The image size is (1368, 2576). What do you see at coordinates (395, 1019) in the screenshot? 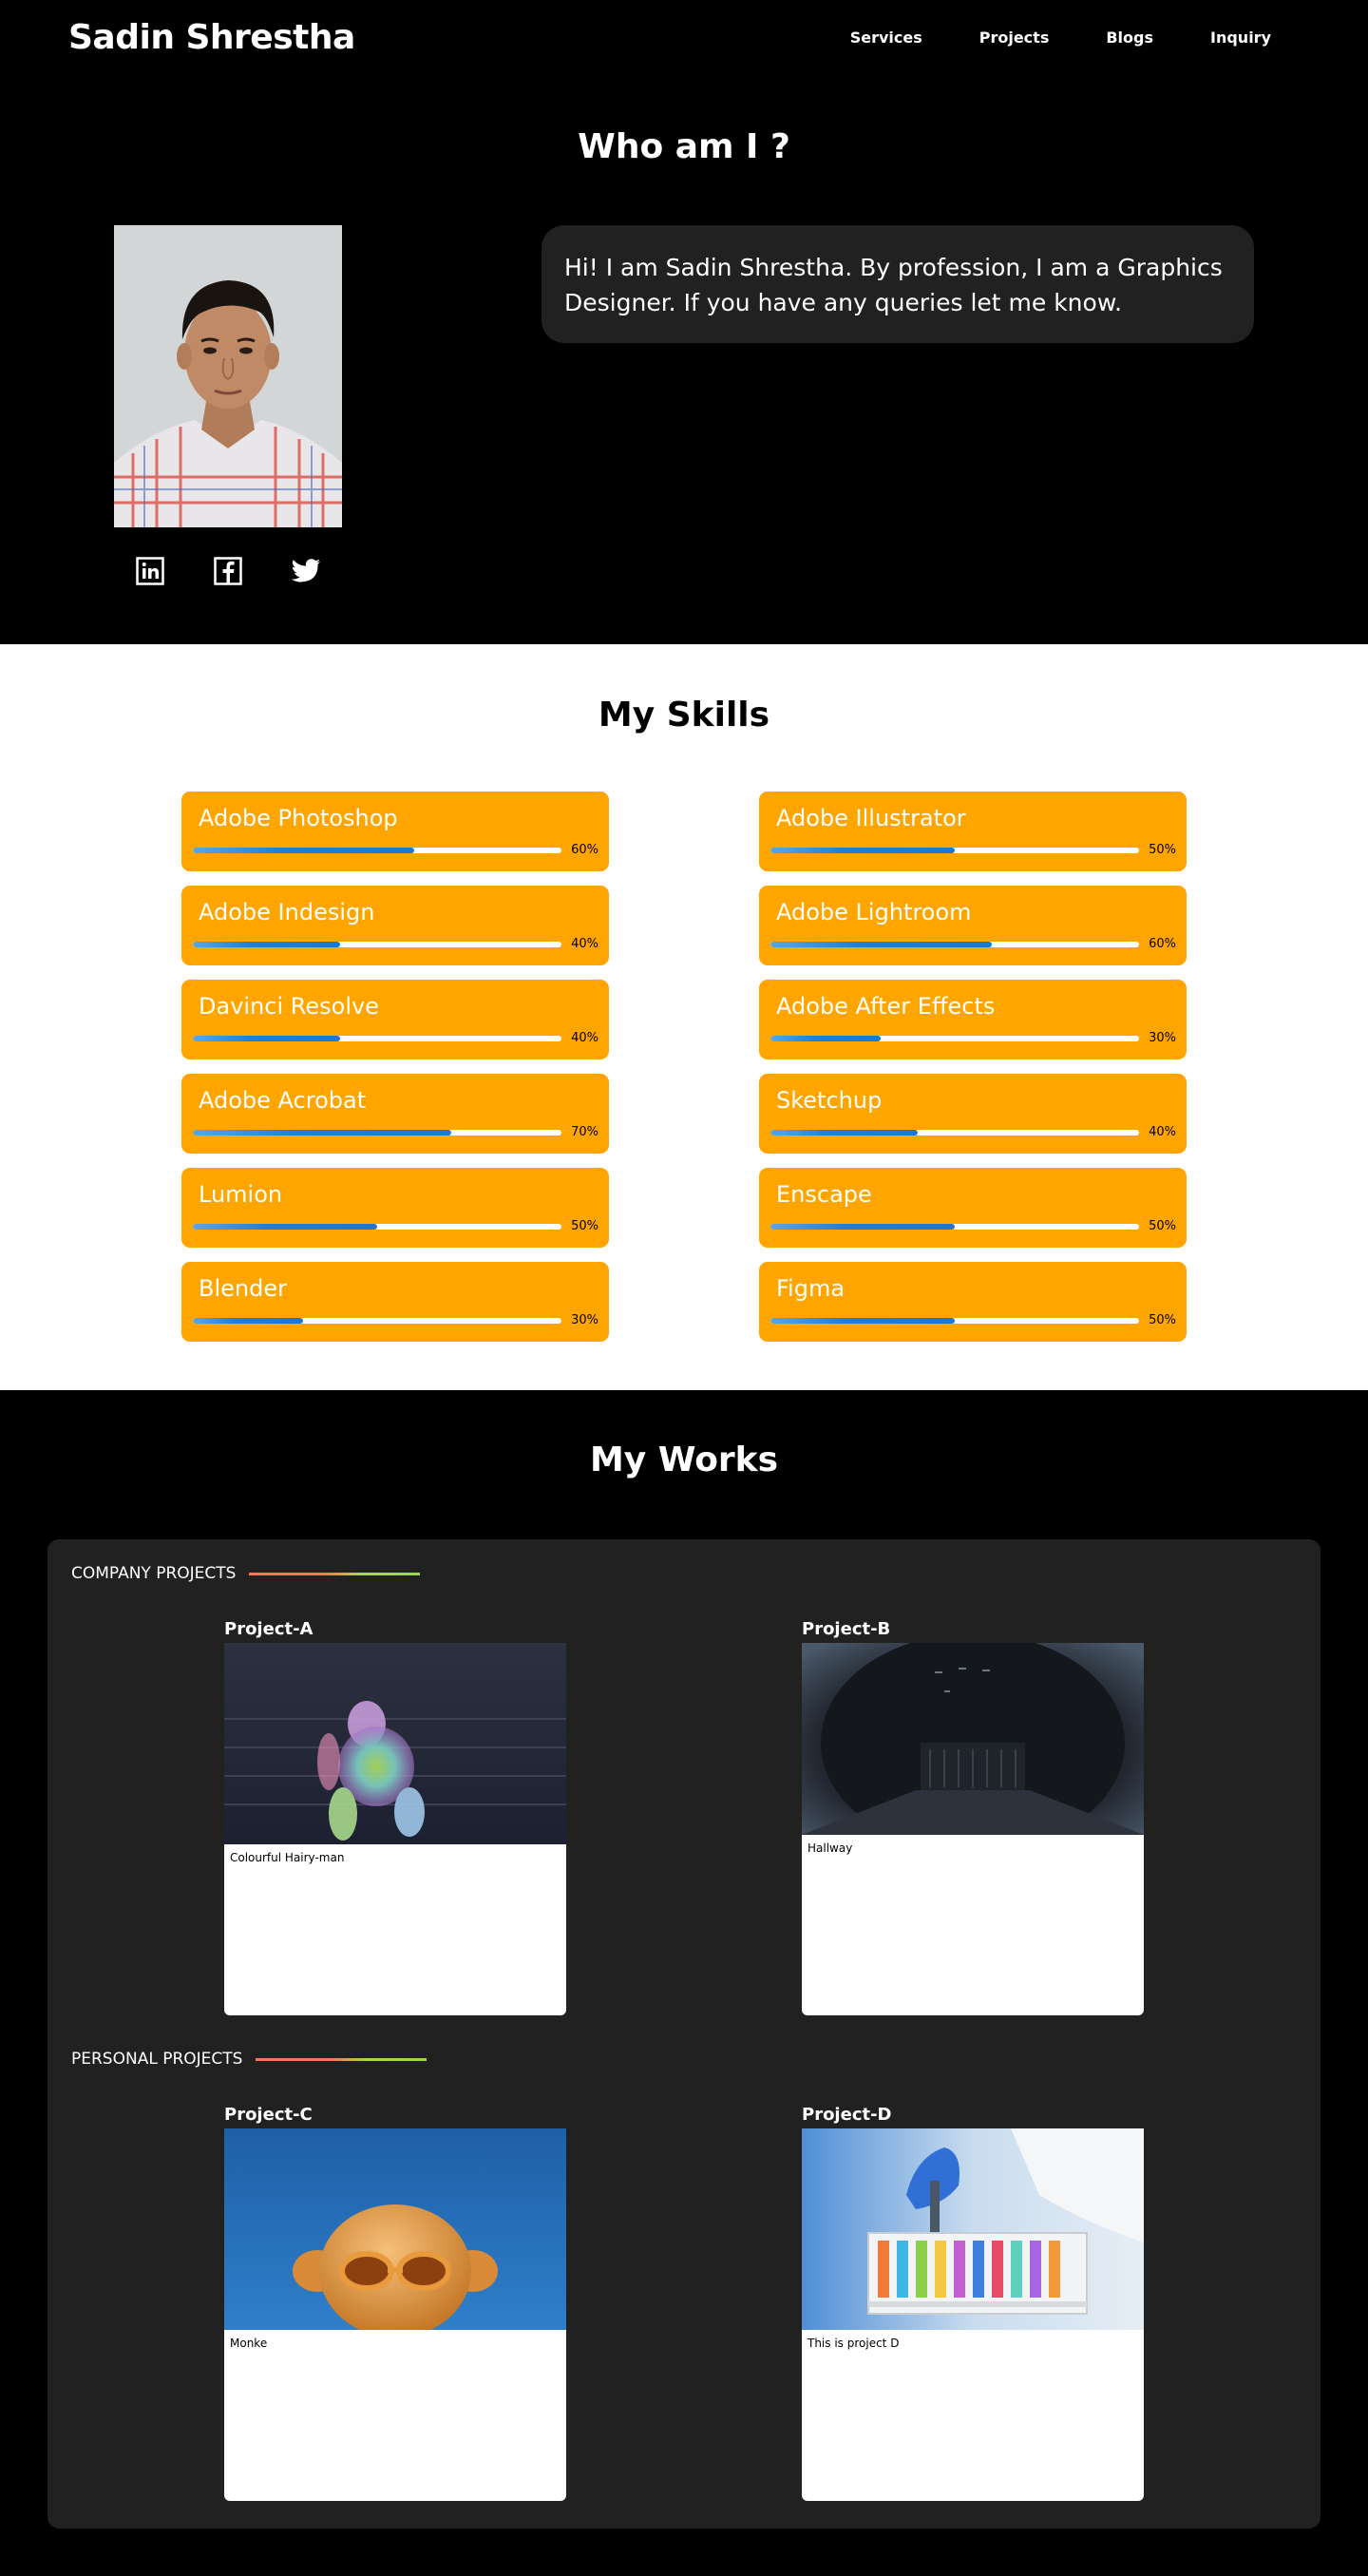
I see `skill-card: Davinci Resolve 40%` at bounding box center [395, 1019].